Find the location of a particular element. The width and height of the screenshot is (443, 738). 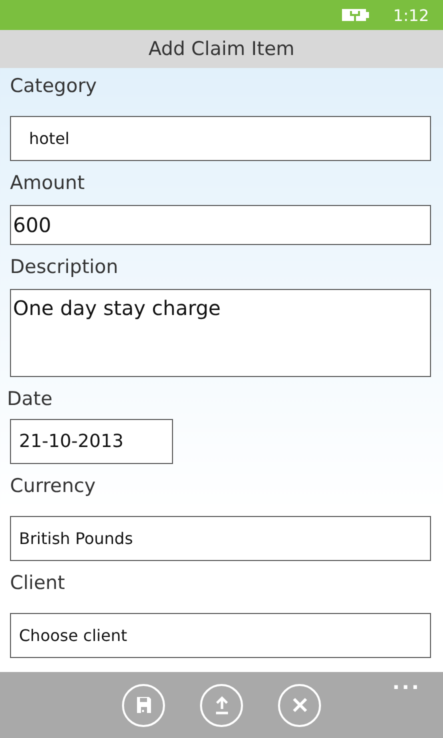

picker-field: Choose client is located at coordinates (220, 635).